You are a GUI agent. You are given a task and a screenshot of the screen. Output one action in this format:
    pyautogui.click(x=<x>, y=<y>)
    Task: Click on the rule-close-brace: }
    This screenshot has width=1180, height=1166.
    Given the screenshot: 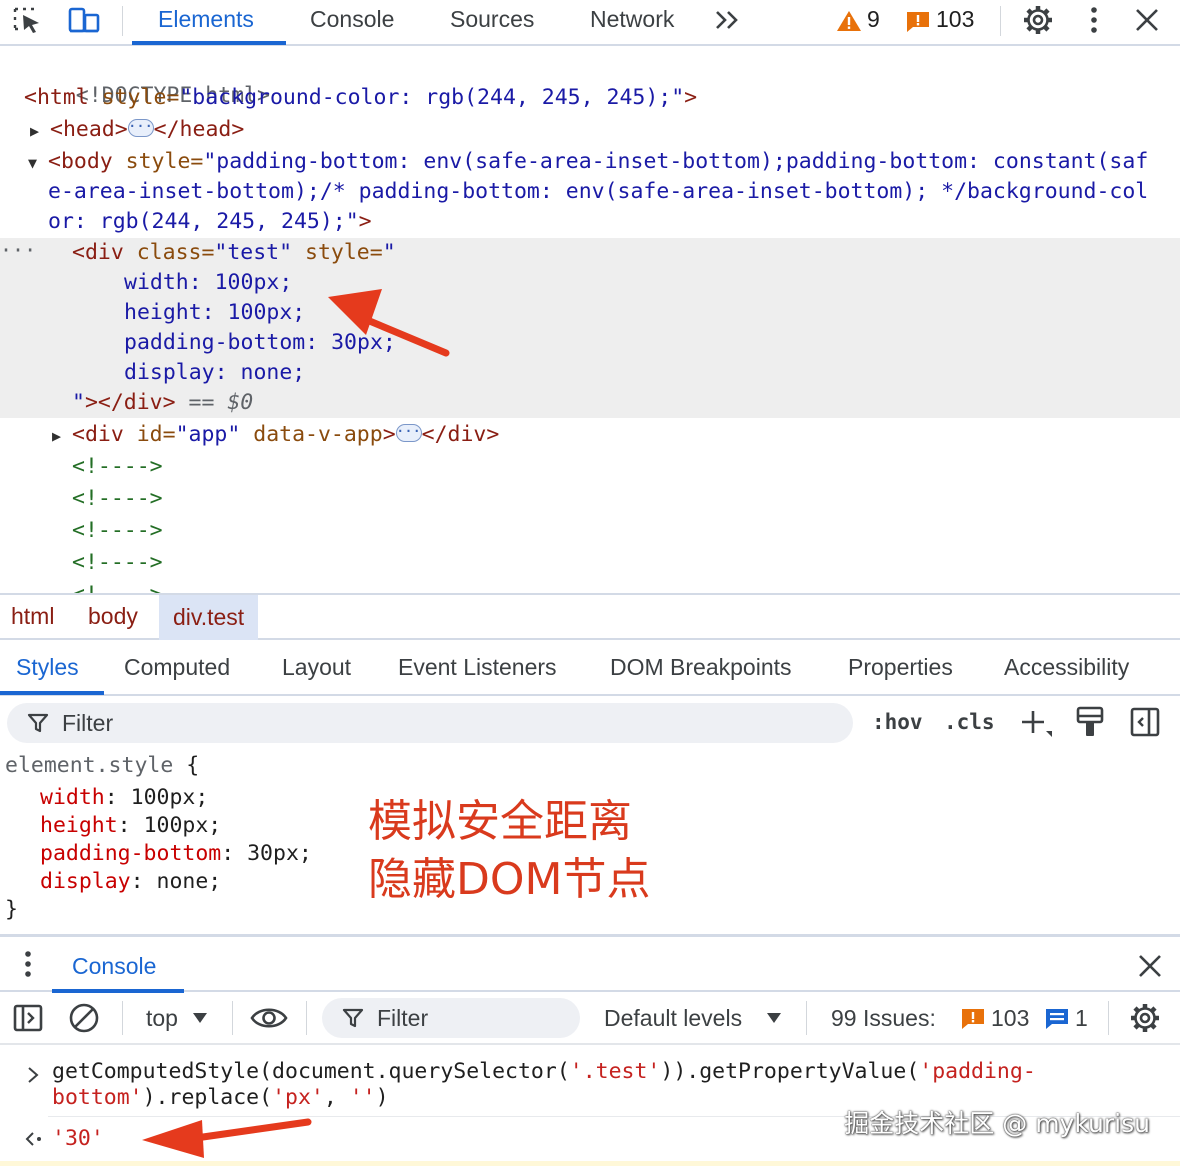 What is the action you would take?
    pyautogui.click(x=11, y=909)
    